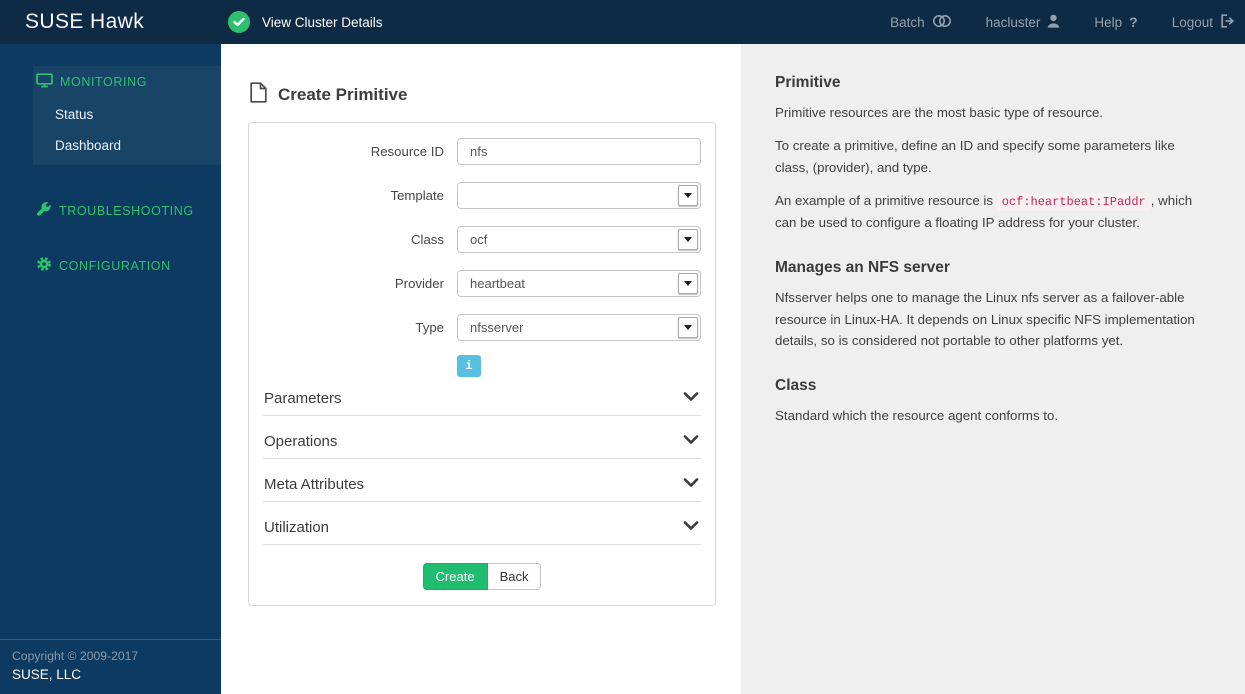 This screenshot has height=694, width=1245. I want to click on troubleshooting-label: TROUBLESHOOTING, so click(126, 210).